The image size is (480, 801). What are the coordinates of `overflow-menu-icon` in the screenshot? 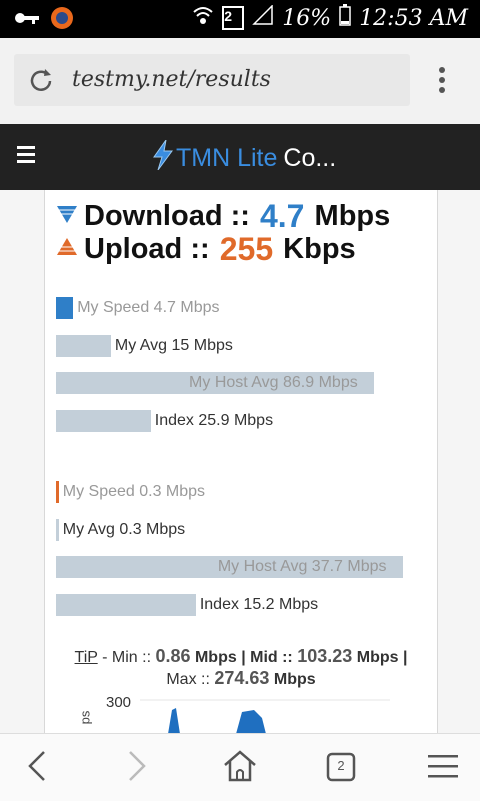 It's located at (442, 82).